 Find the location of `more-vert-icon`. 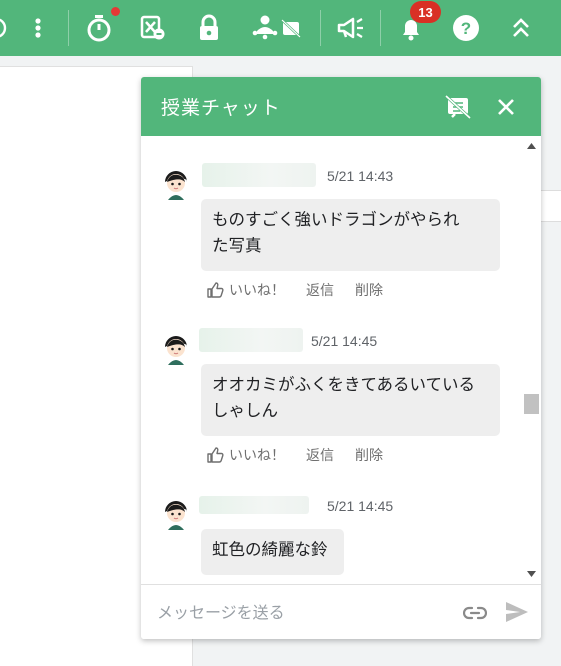

more-vert-icon is located at coordinates (38, 28).